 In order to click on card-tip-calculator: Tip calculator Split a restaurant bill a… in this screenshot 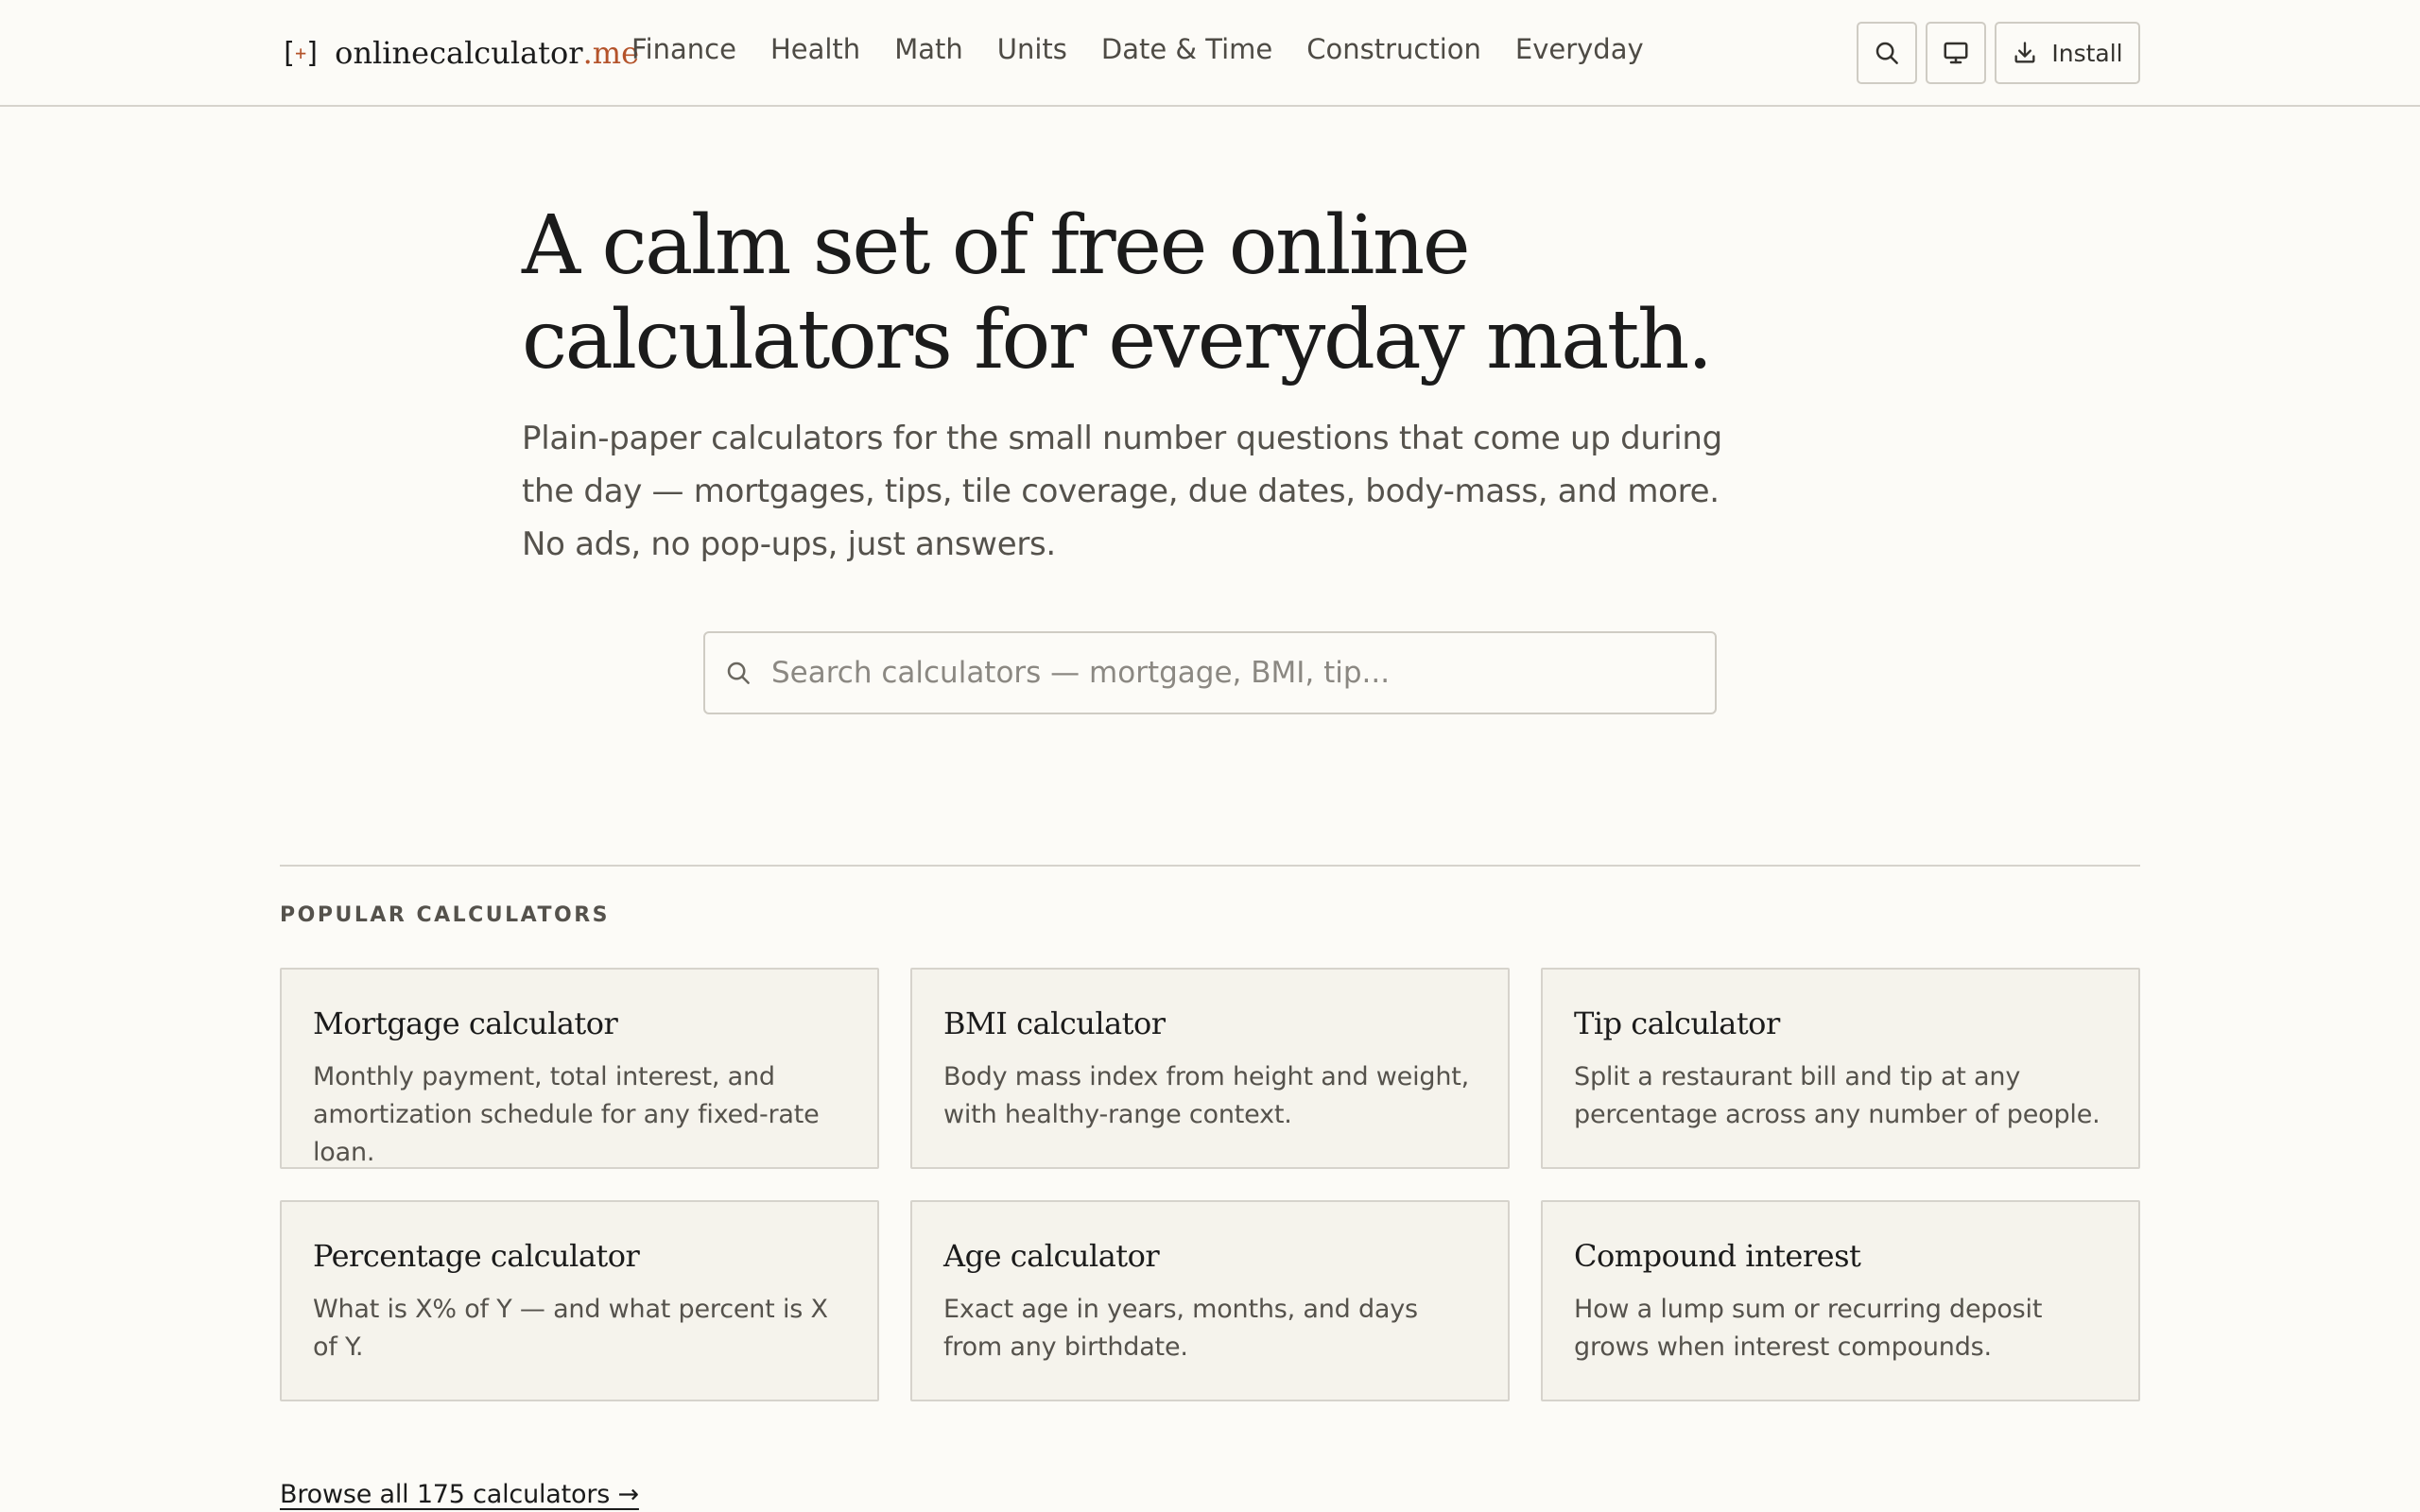, I will do `click(1840, 1068)`.